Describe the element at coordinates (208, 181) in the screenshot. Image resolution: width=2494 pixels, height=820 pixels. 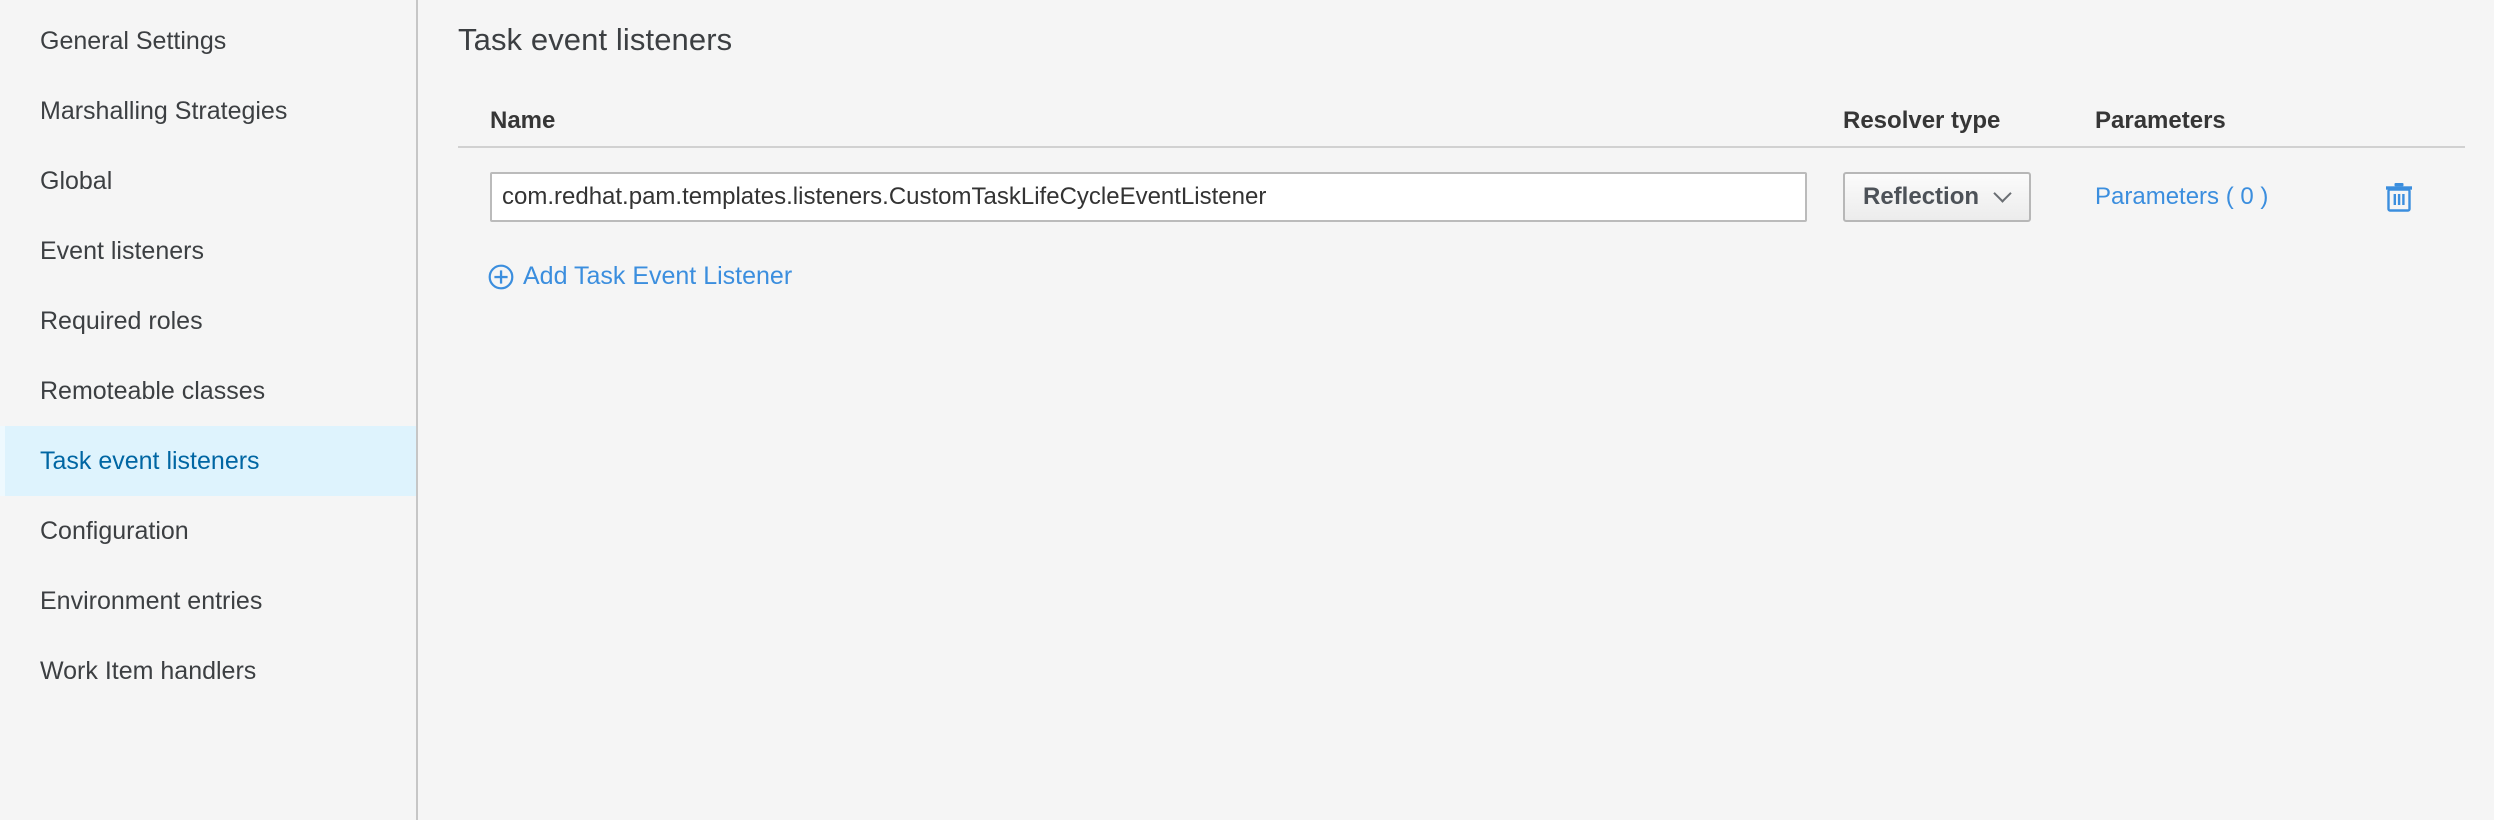
I see `sidebar-item-global: Global` at that location.